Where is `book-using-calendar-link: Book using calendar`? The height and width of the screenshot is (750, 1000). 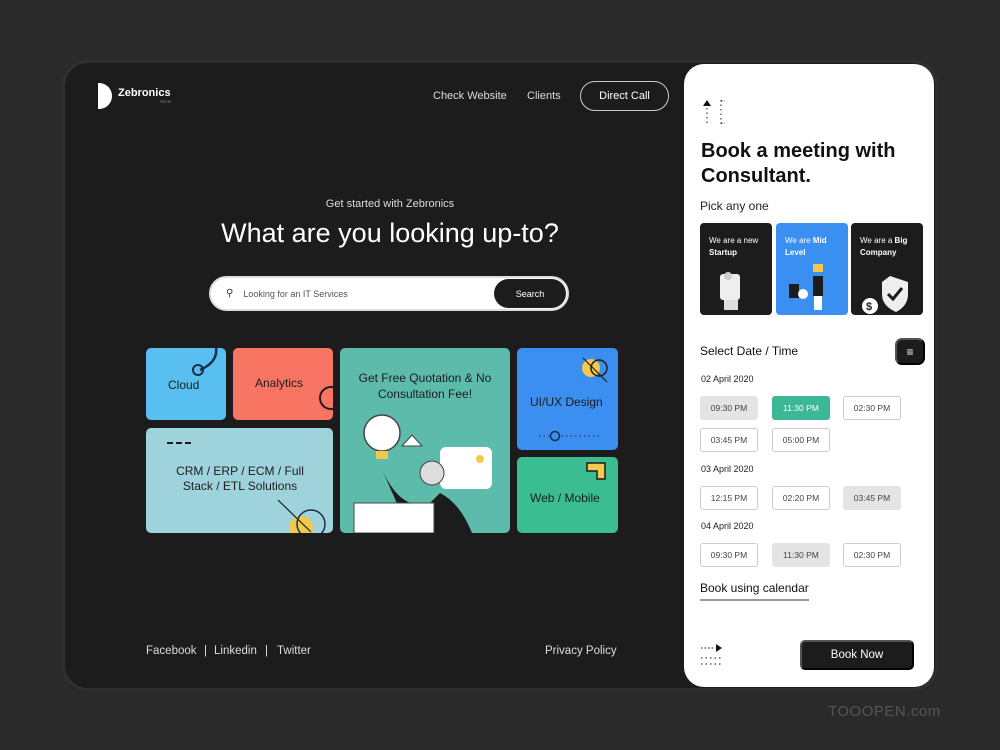 book-using-calendar-link: Book using calendar is located at coordinates (754, 591).